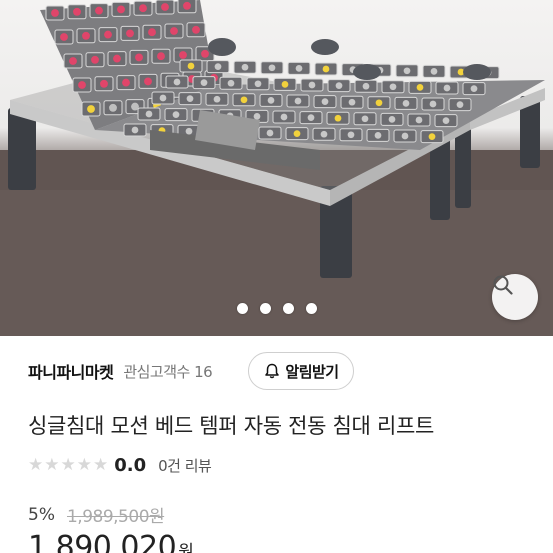 This screenshot has width=553, height=553. Describe the element at coordinates (115, 517) in the screenshot. I see `original-price: 1,989,500원` at that location.